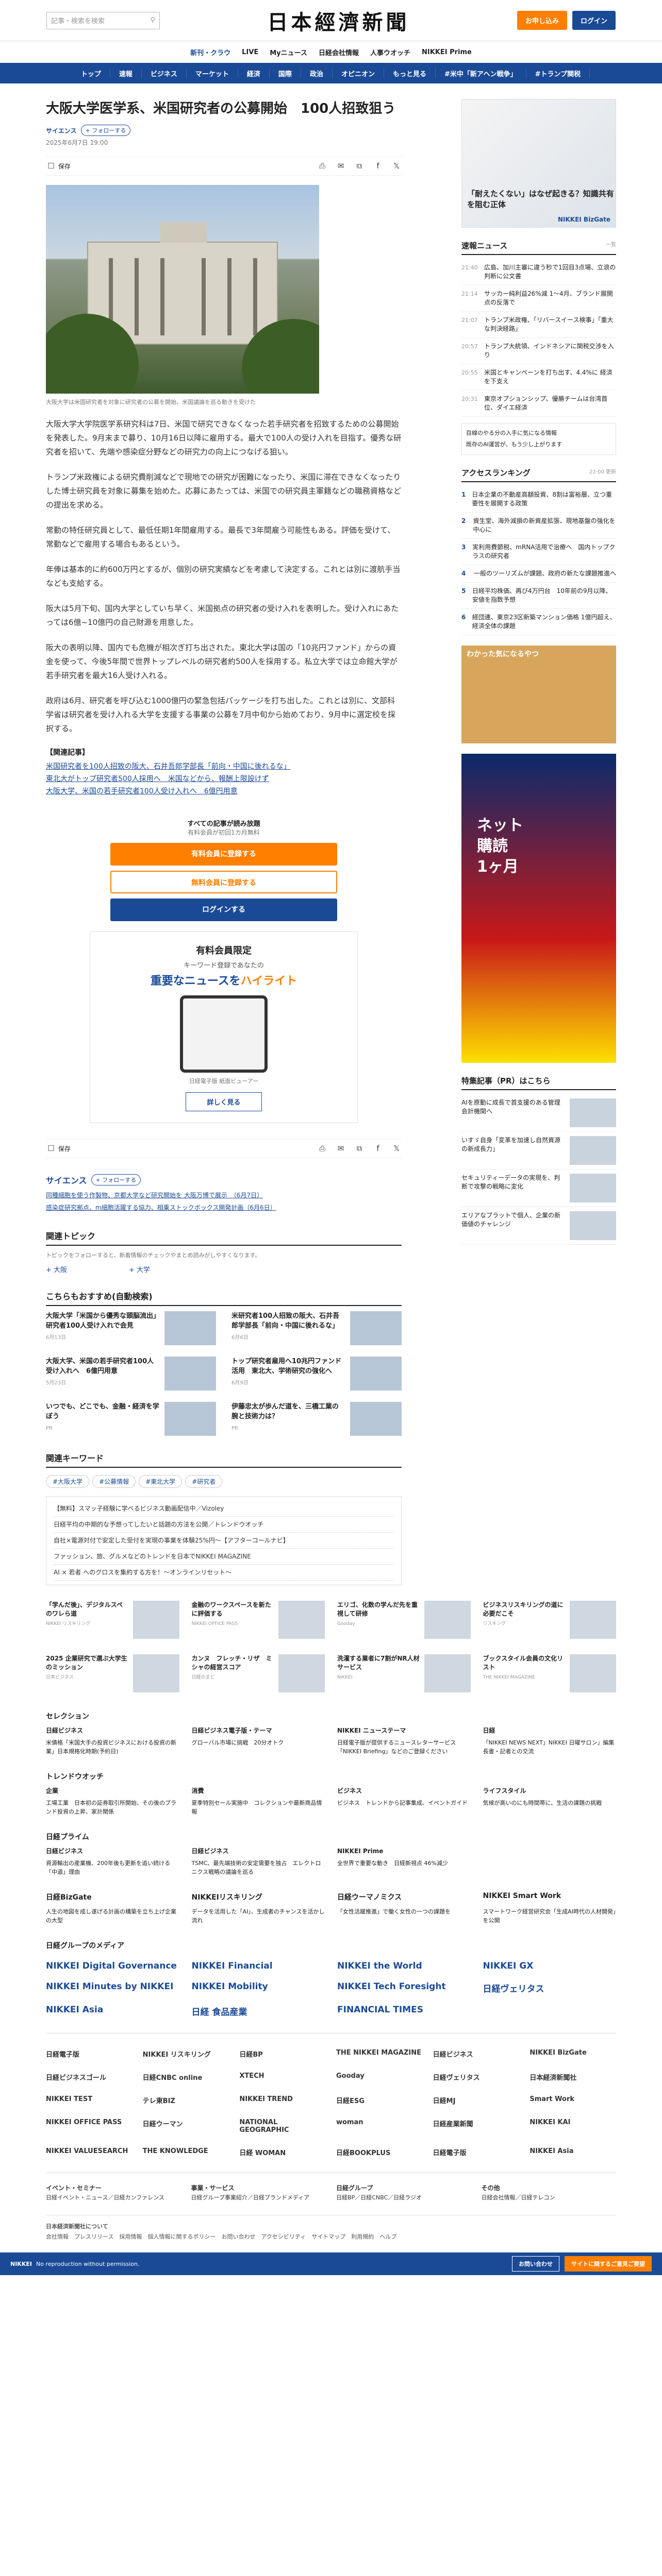 The width and height of the screenshot is (662, 2576). I want to click on media-logo: NIKKEI Asia, so click(112, 2011).